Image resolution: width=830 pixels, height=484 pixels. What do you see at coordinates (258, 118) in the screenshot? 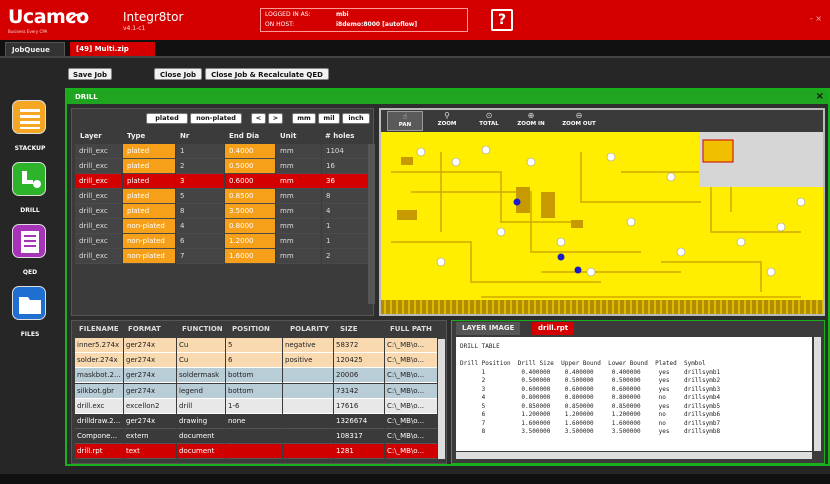
I see `prev-button: <` at bounding box center [258, 118].